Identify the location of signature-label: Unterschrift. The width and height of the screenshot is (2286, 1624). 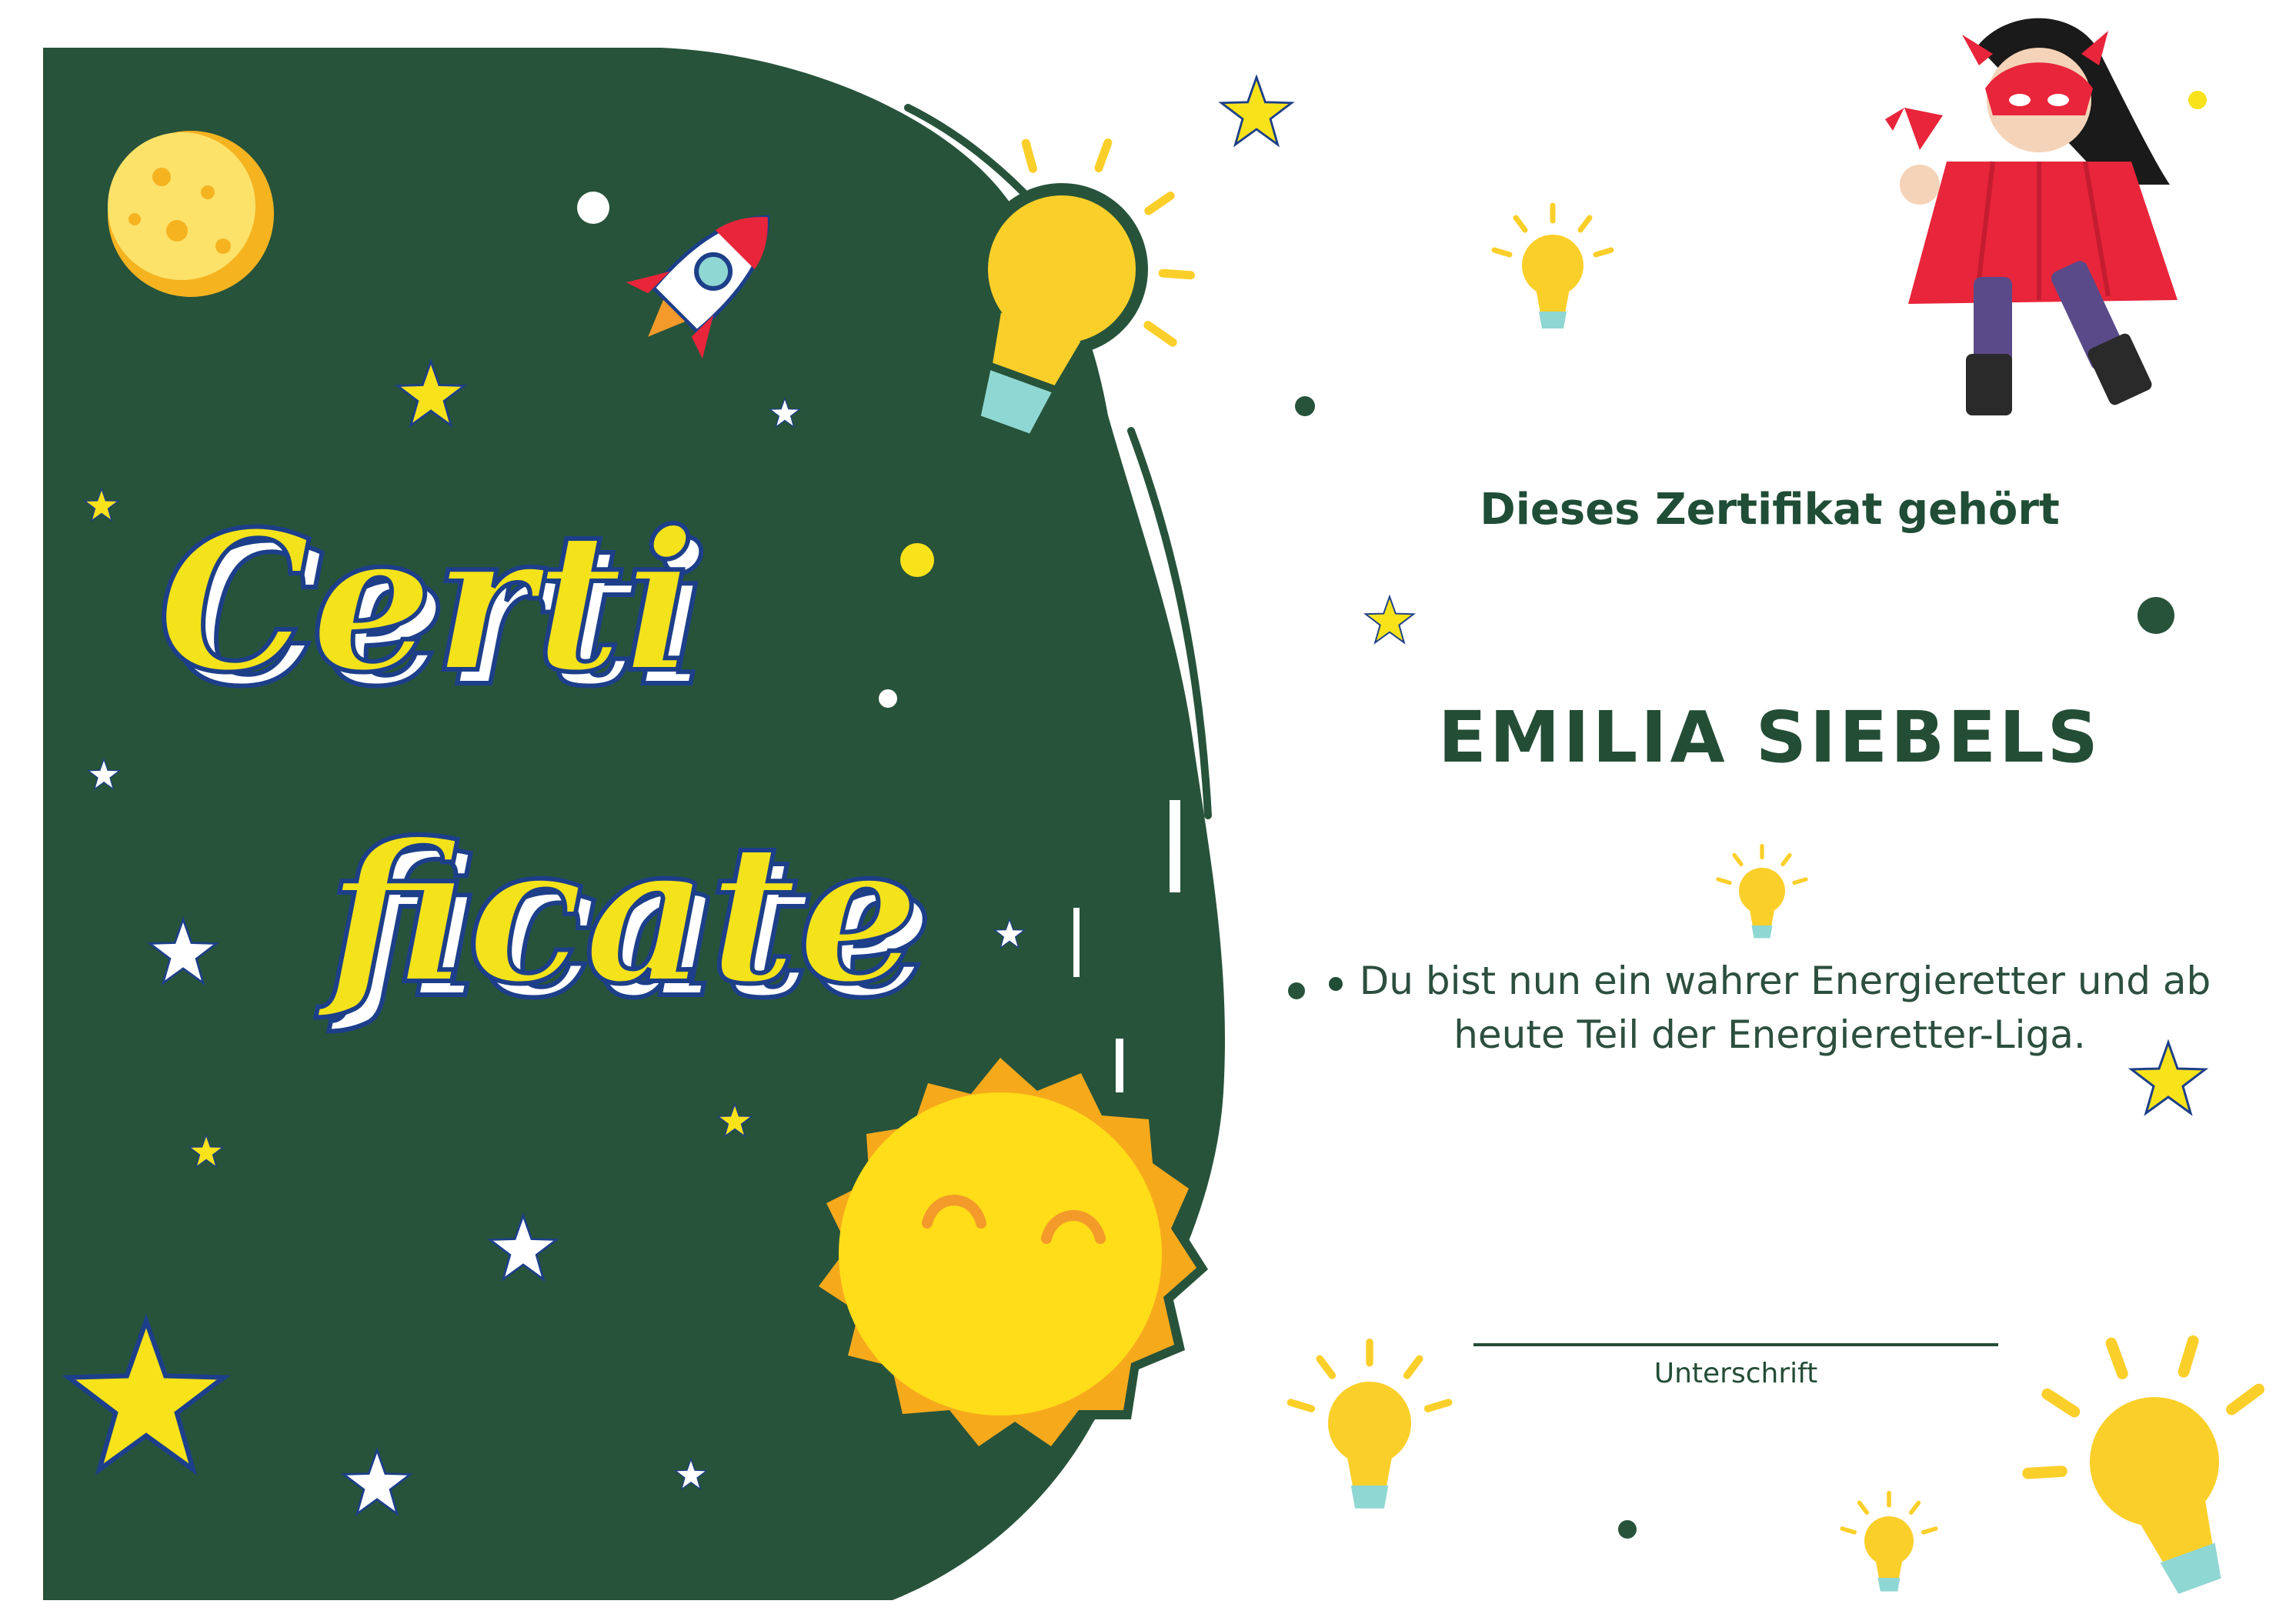
(1736, 1373).